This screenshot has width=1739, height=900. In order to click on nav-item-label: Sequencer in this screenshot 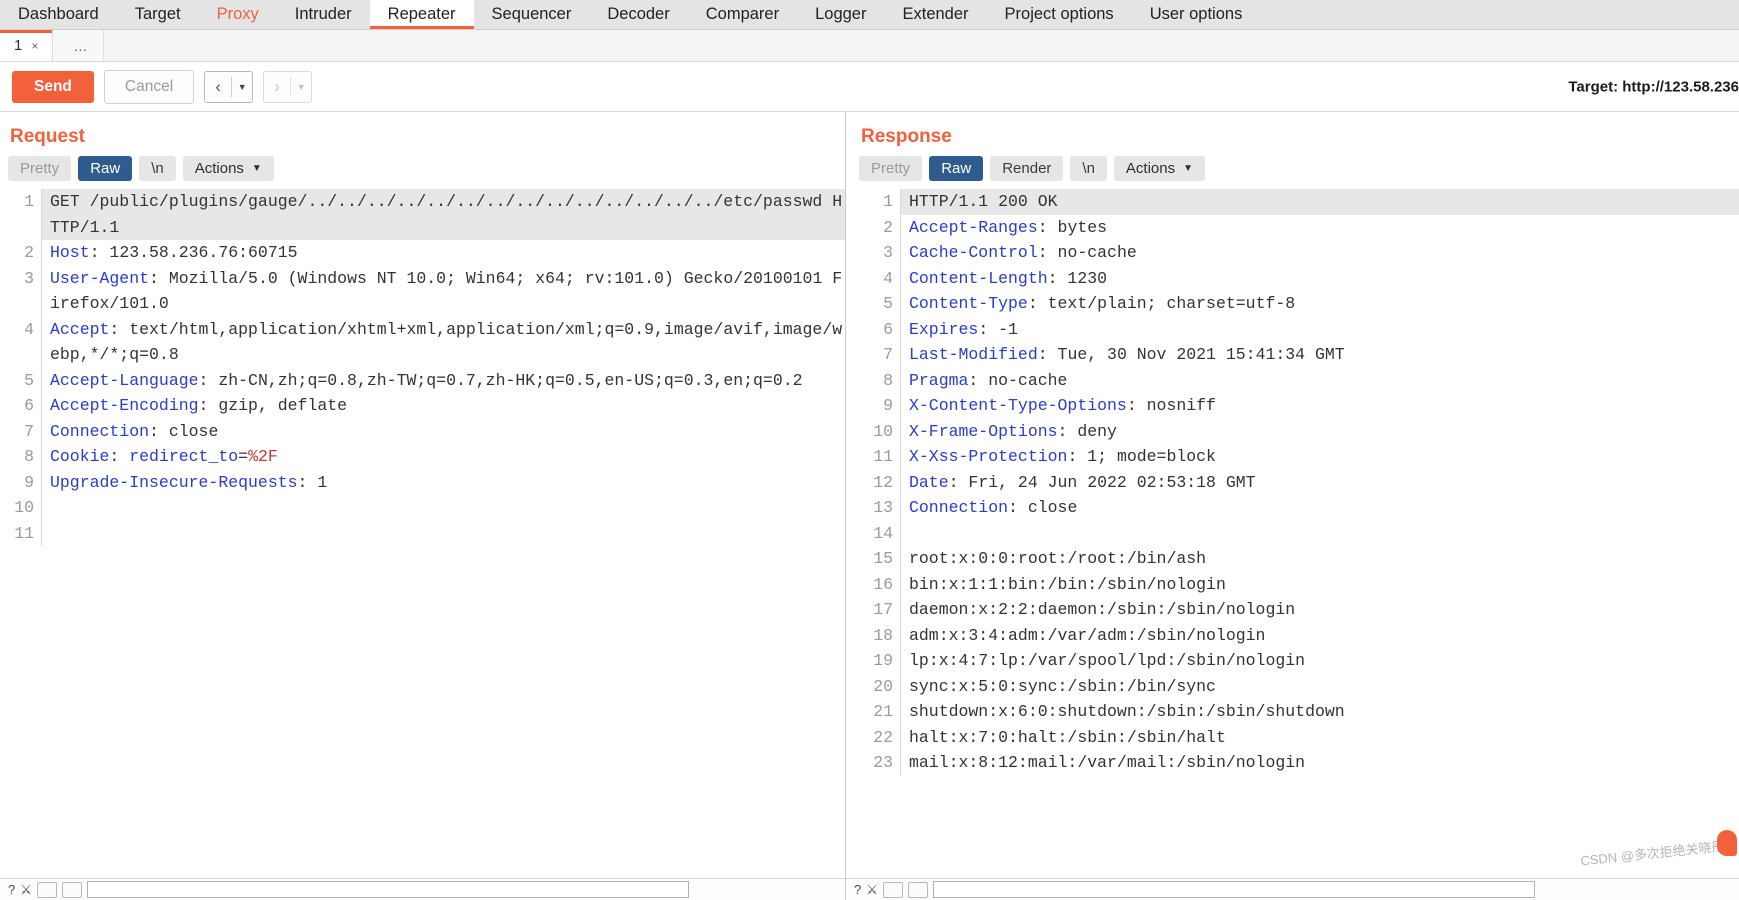, I will do `click(531, 14)`.